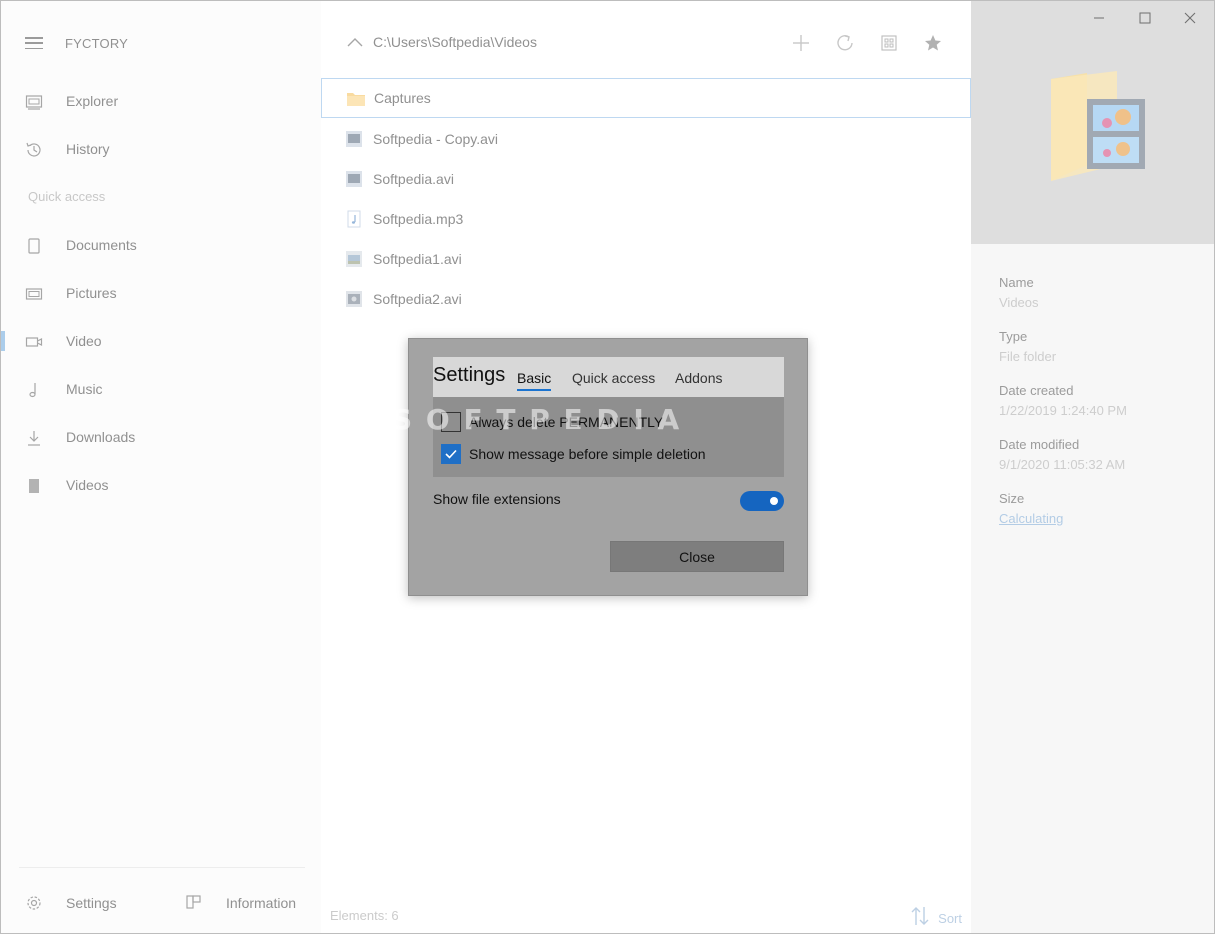 The width and height of the screenshot is (1215, 934). Describe the element at coordinates (413, 179) in the screenshot. I see `file-name: Softpedia.avi` at that location.